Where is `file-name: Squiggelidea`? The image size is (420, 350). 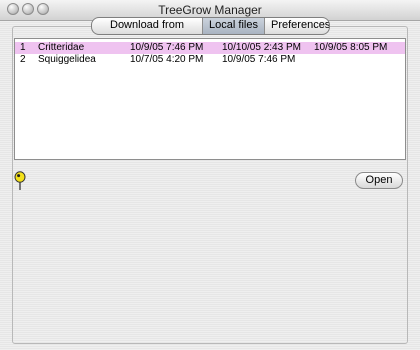
file-name: Squiggelidea is located at coordinates (67, 59).